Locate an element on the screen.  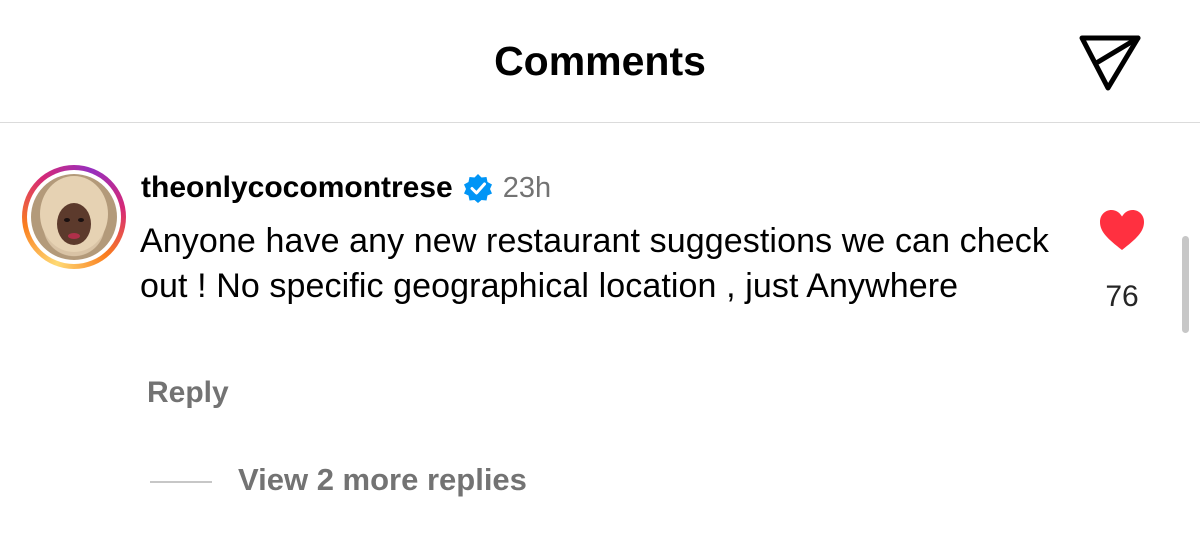
avatar is located at coordinates (74, 217).